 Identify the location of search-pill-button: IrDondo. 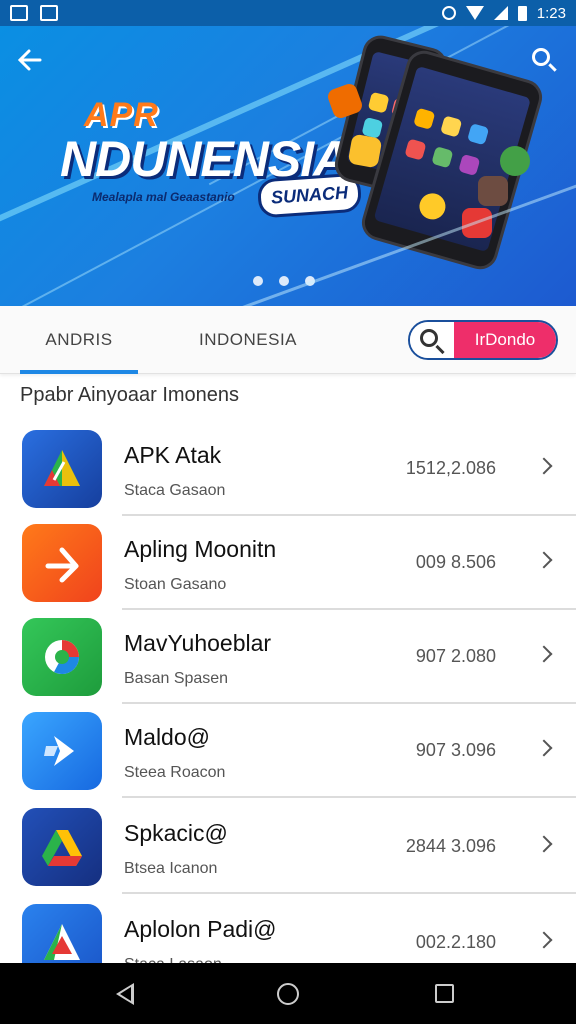
(483, 340).